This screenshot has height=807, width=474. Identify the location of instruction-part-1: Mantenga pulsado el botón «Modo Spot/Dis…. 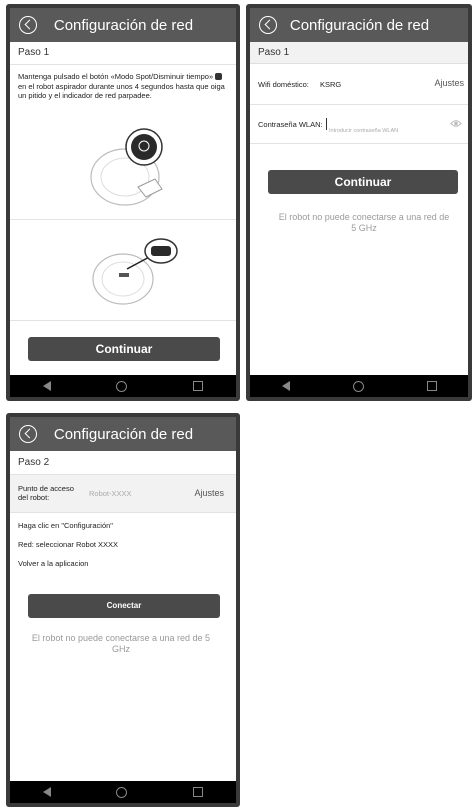
(116, 76).